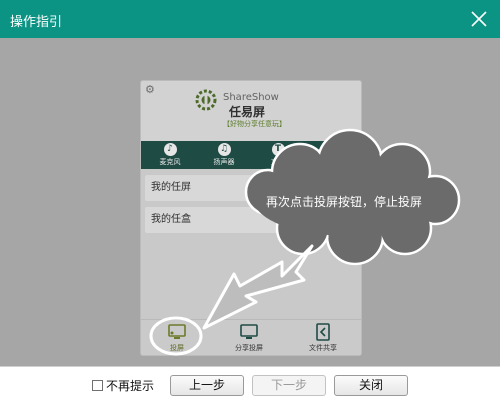  What do you see at coordinates (36, 22) in the screenshot?
I see `window-title: 操作指引` at bounding box center [36, 22].